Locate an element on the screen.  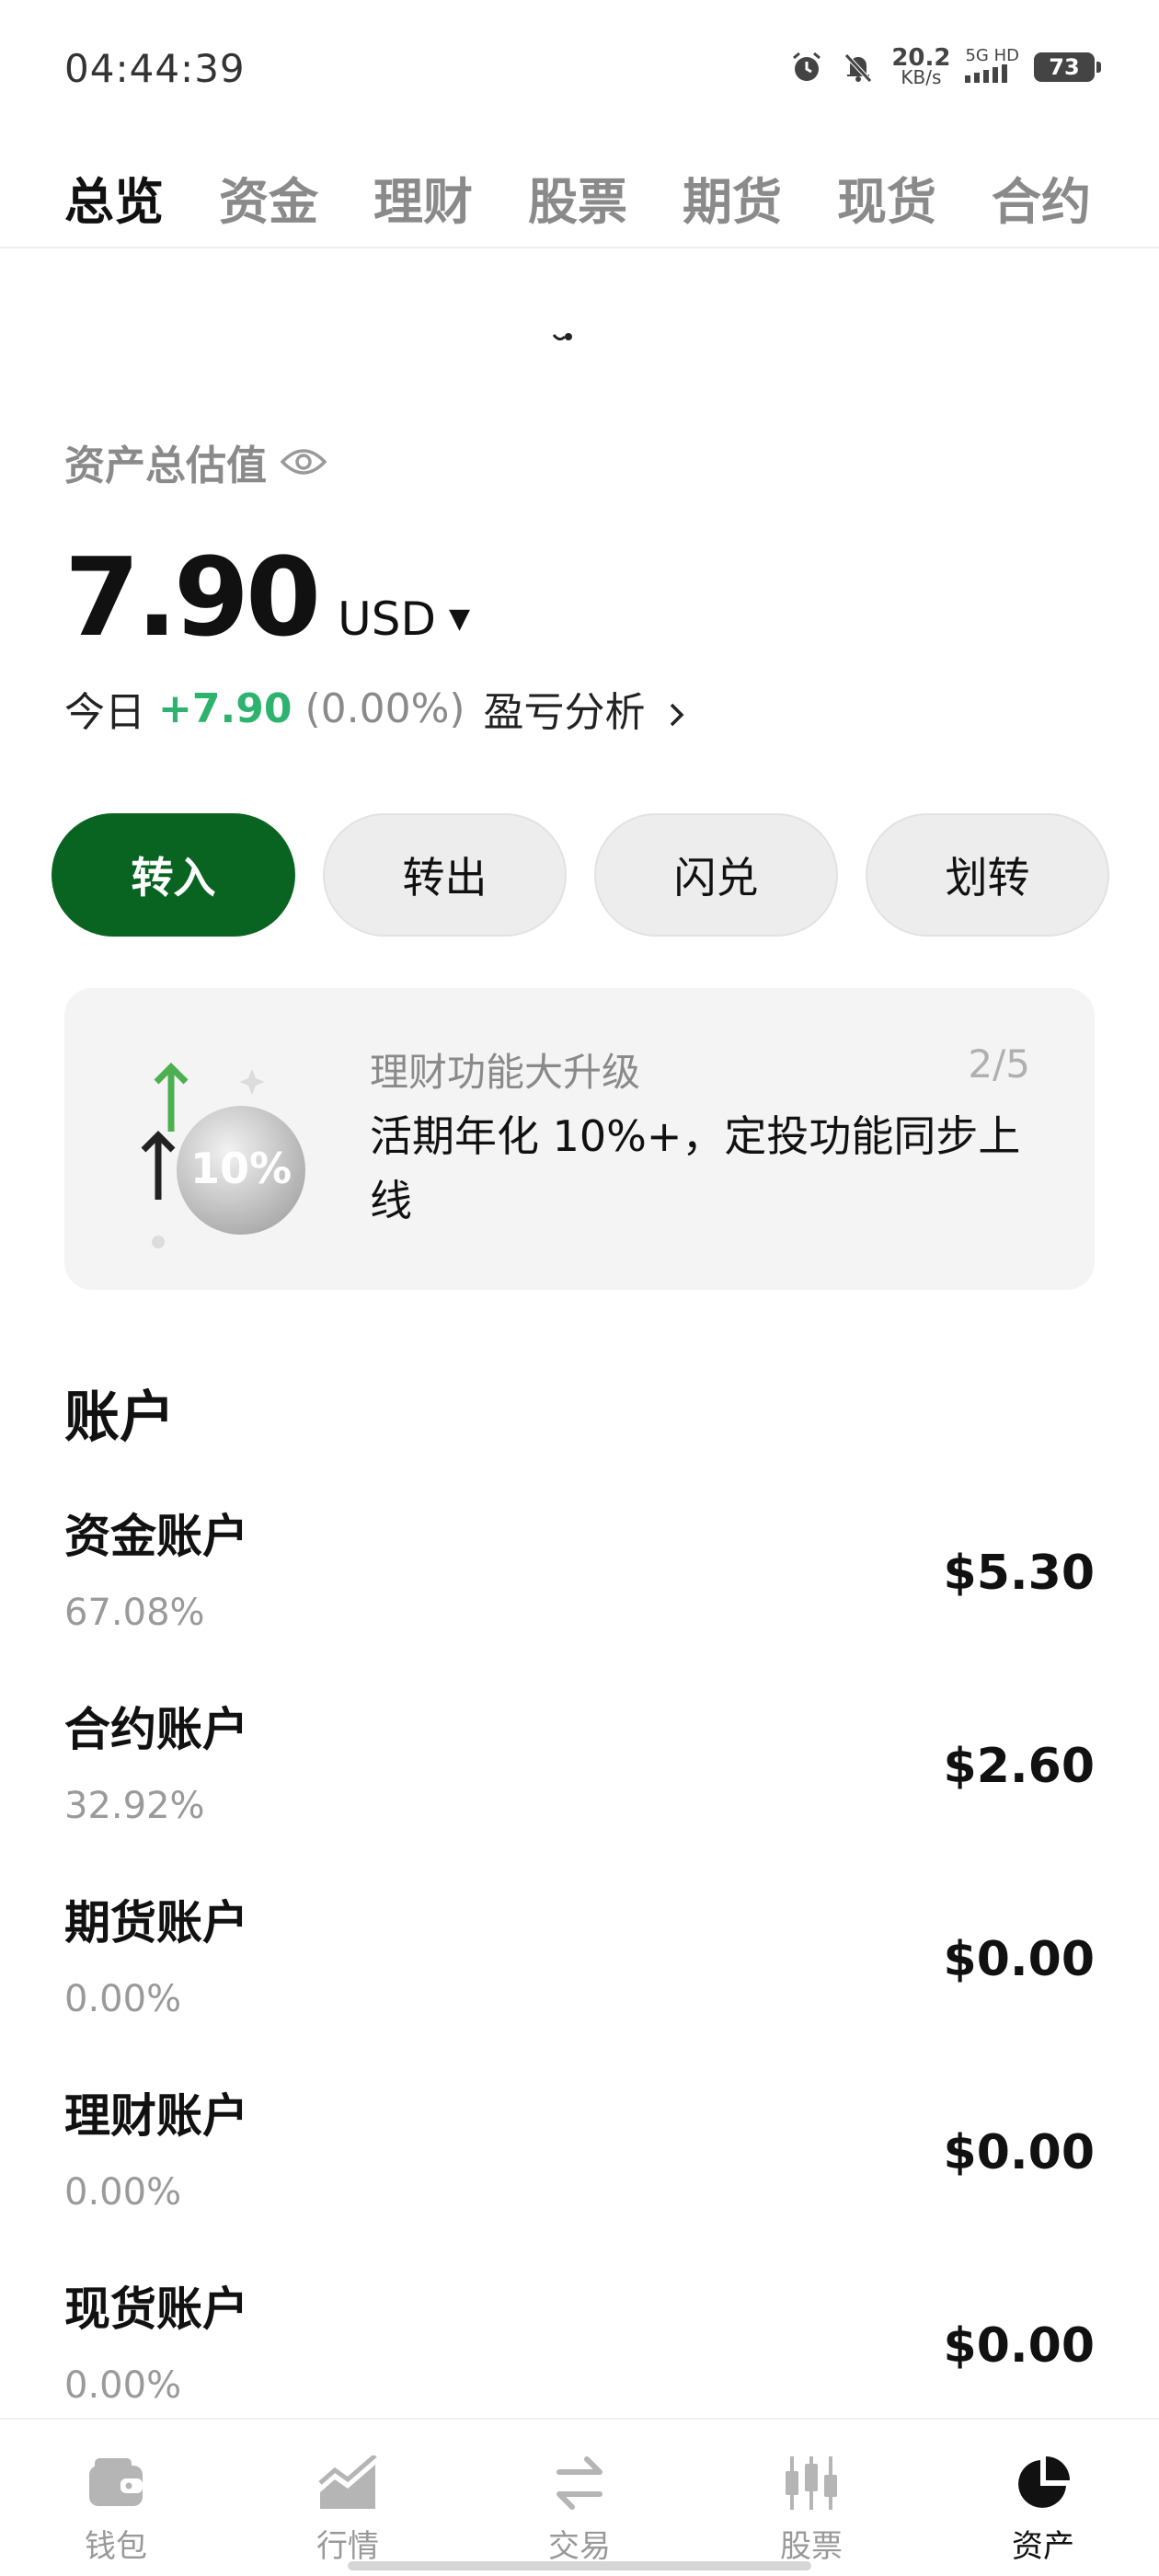
trade-swap-icon is located at coordinates (579, 2483).